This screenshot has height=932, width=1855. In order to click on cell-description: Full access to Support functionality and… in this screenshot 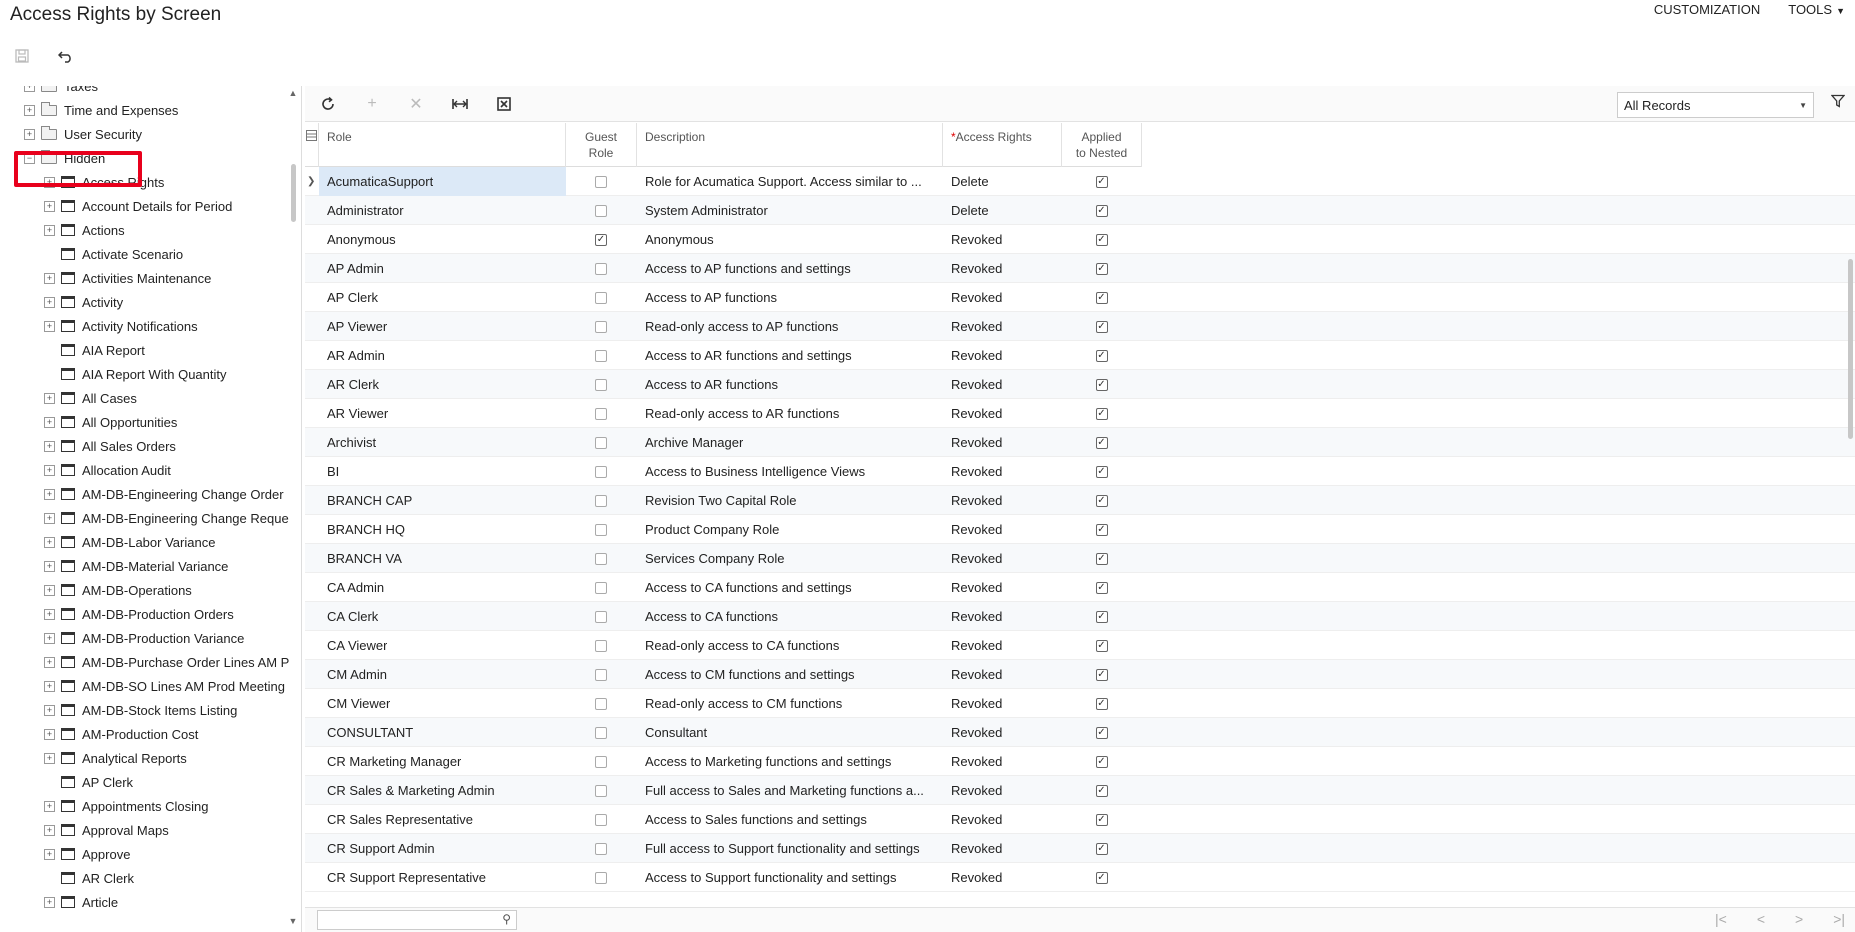, I will do `click(790, 848)`.